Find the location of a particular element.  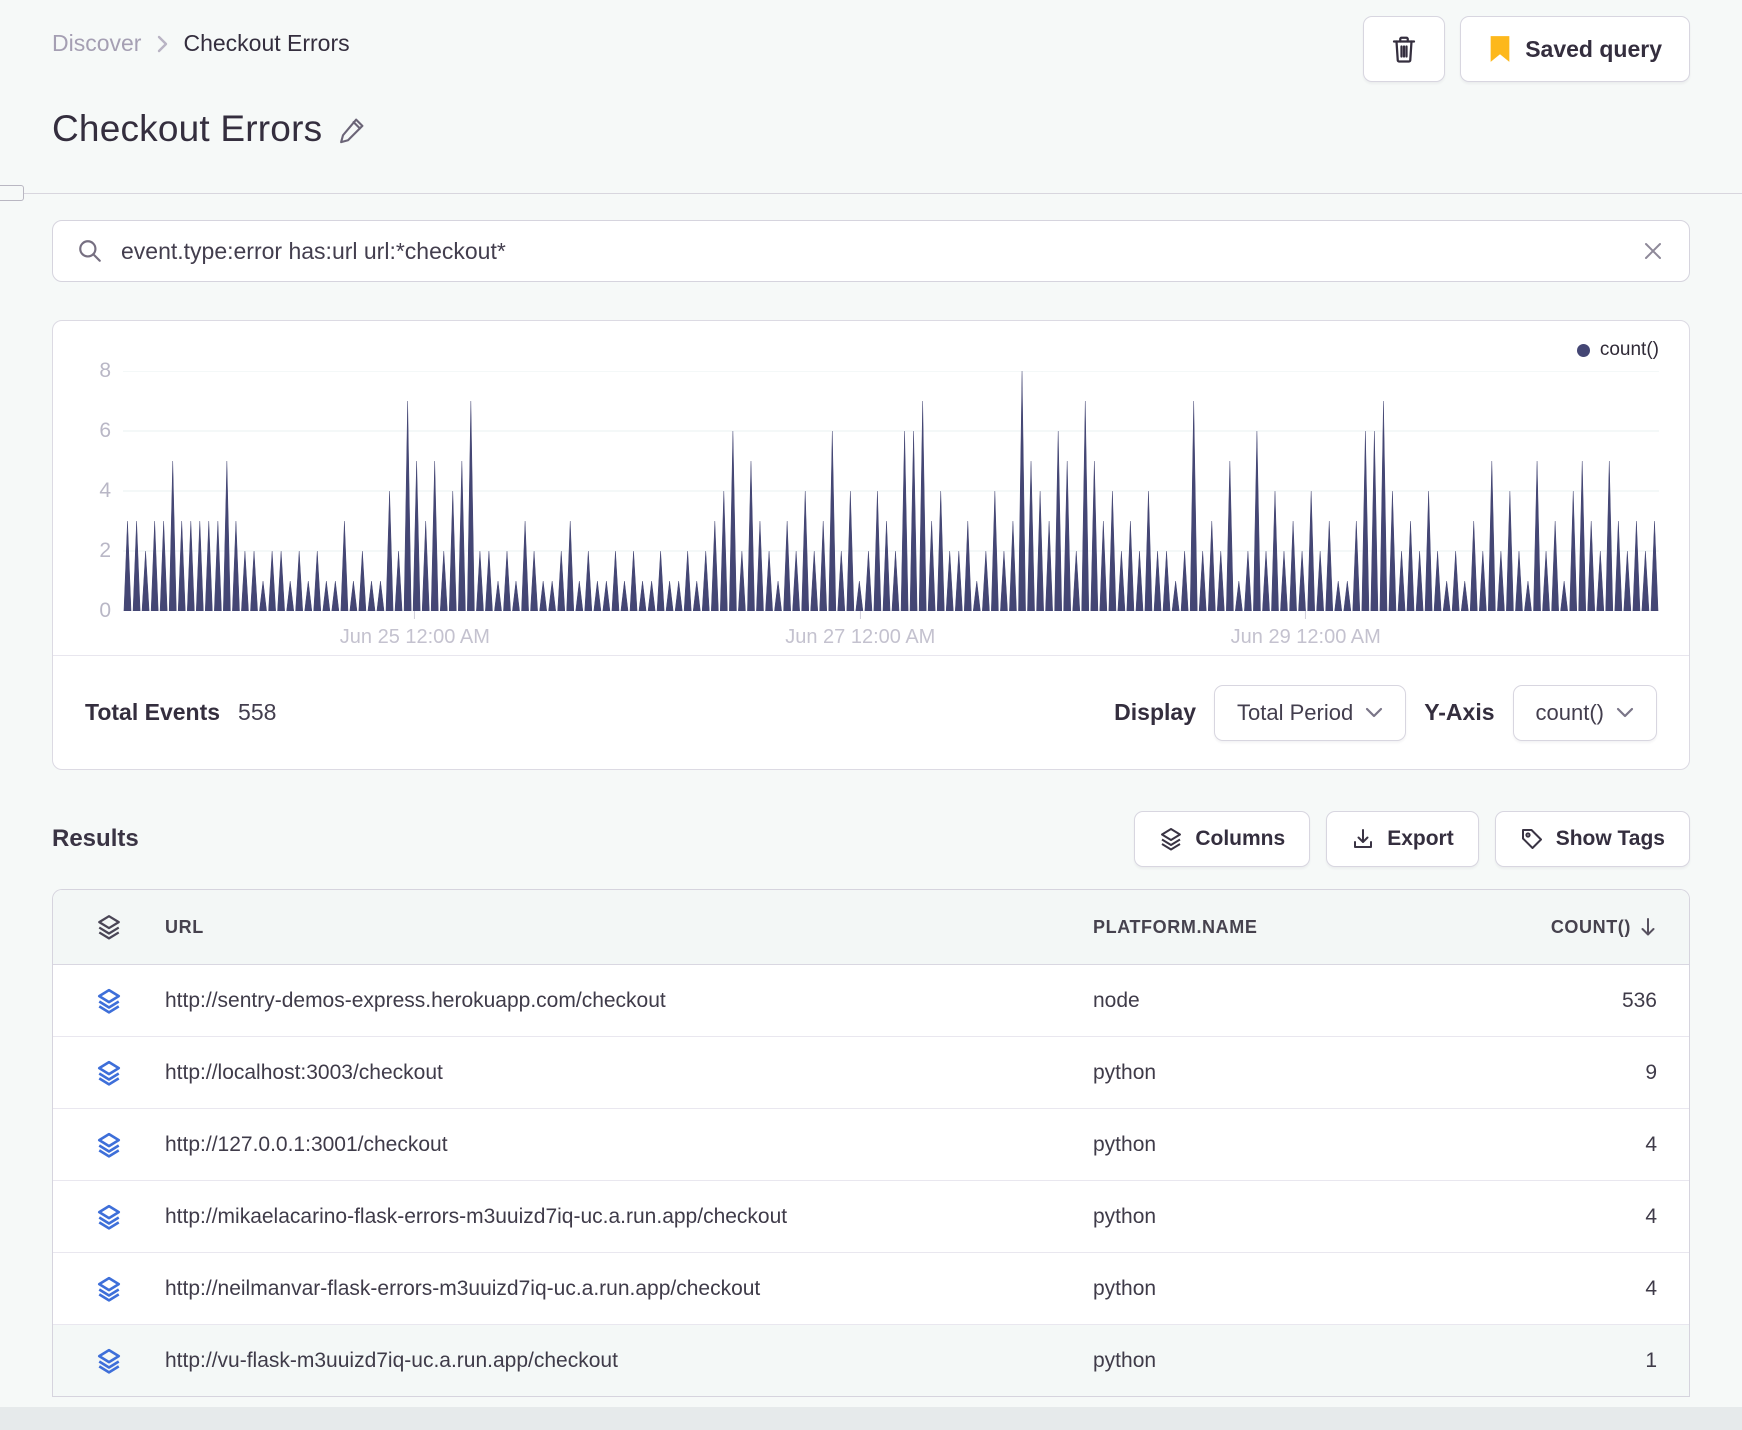

cell-platform: node is located at coordinates (1116, 1000).